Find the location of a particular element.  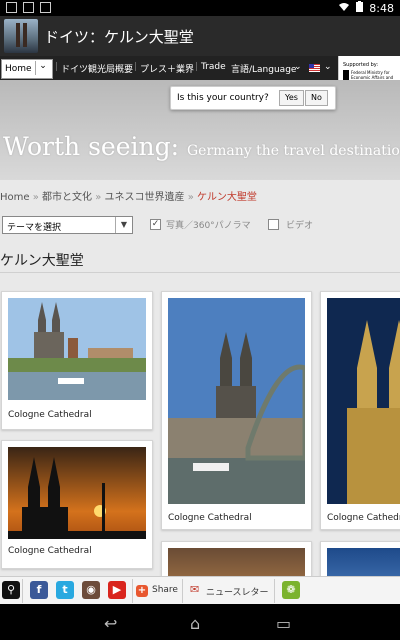

battery-icon is located at coordinates (360, 8).